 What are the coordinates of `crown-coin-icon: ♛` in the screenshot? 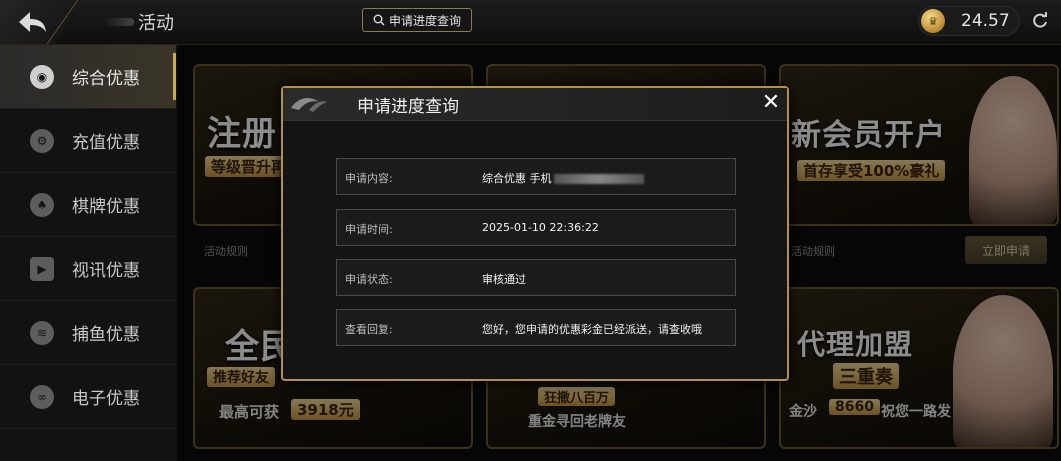 It's located at (933, 21).